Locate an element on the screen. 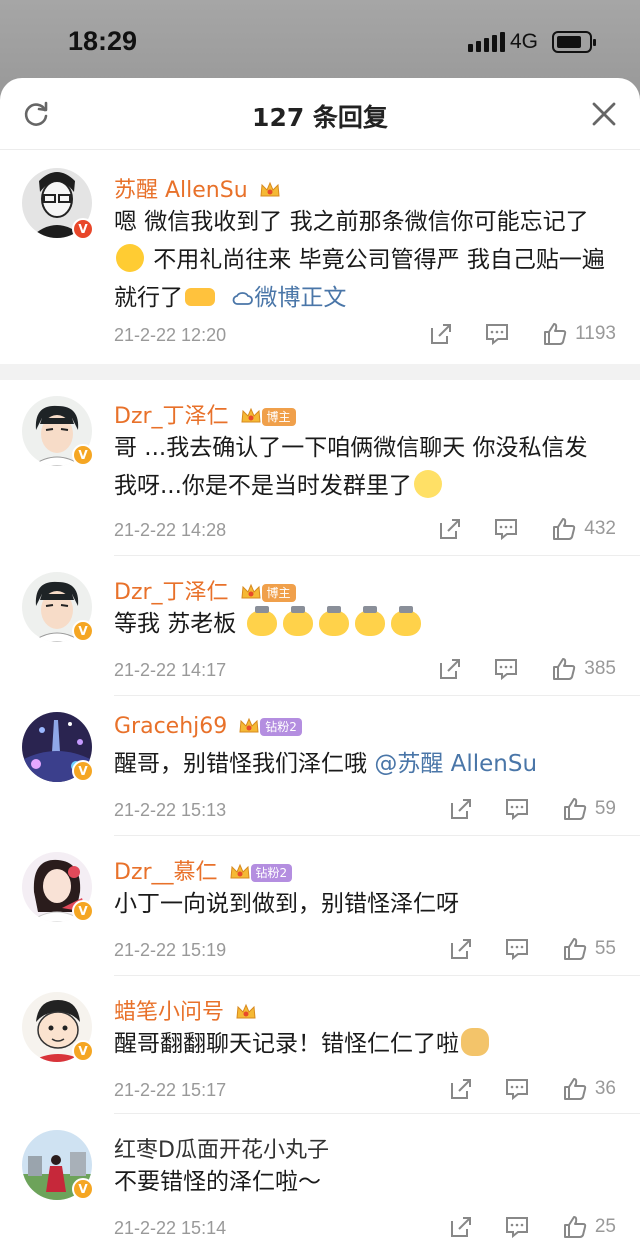 This screenshot has height=1253, width=640. doge-emoji is located at coordinates (475, 1042).